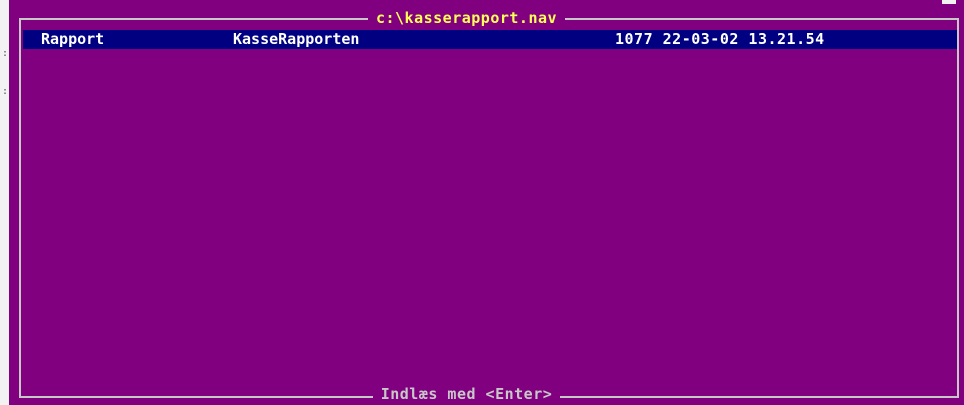 This screenshot has height=405, width=964. Describe the element at coordinates (949, 2) in the screenshot. I see `corner-fragment` at that location.